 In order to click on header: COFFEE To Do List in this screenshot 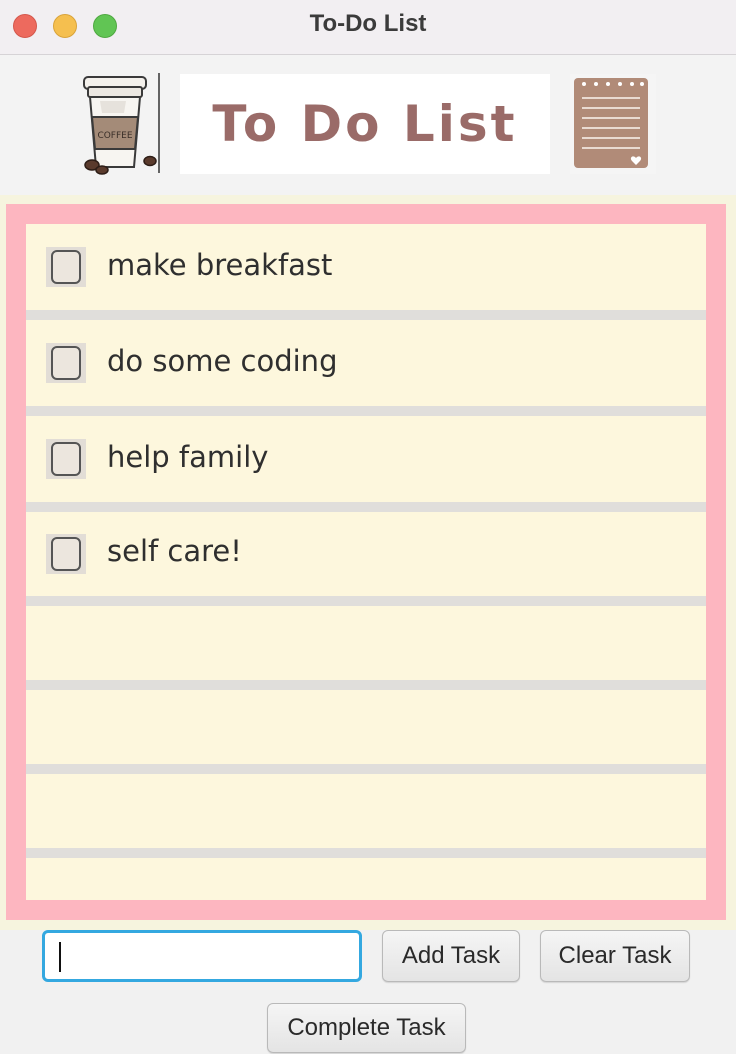, I will do `click(368, 125)`.